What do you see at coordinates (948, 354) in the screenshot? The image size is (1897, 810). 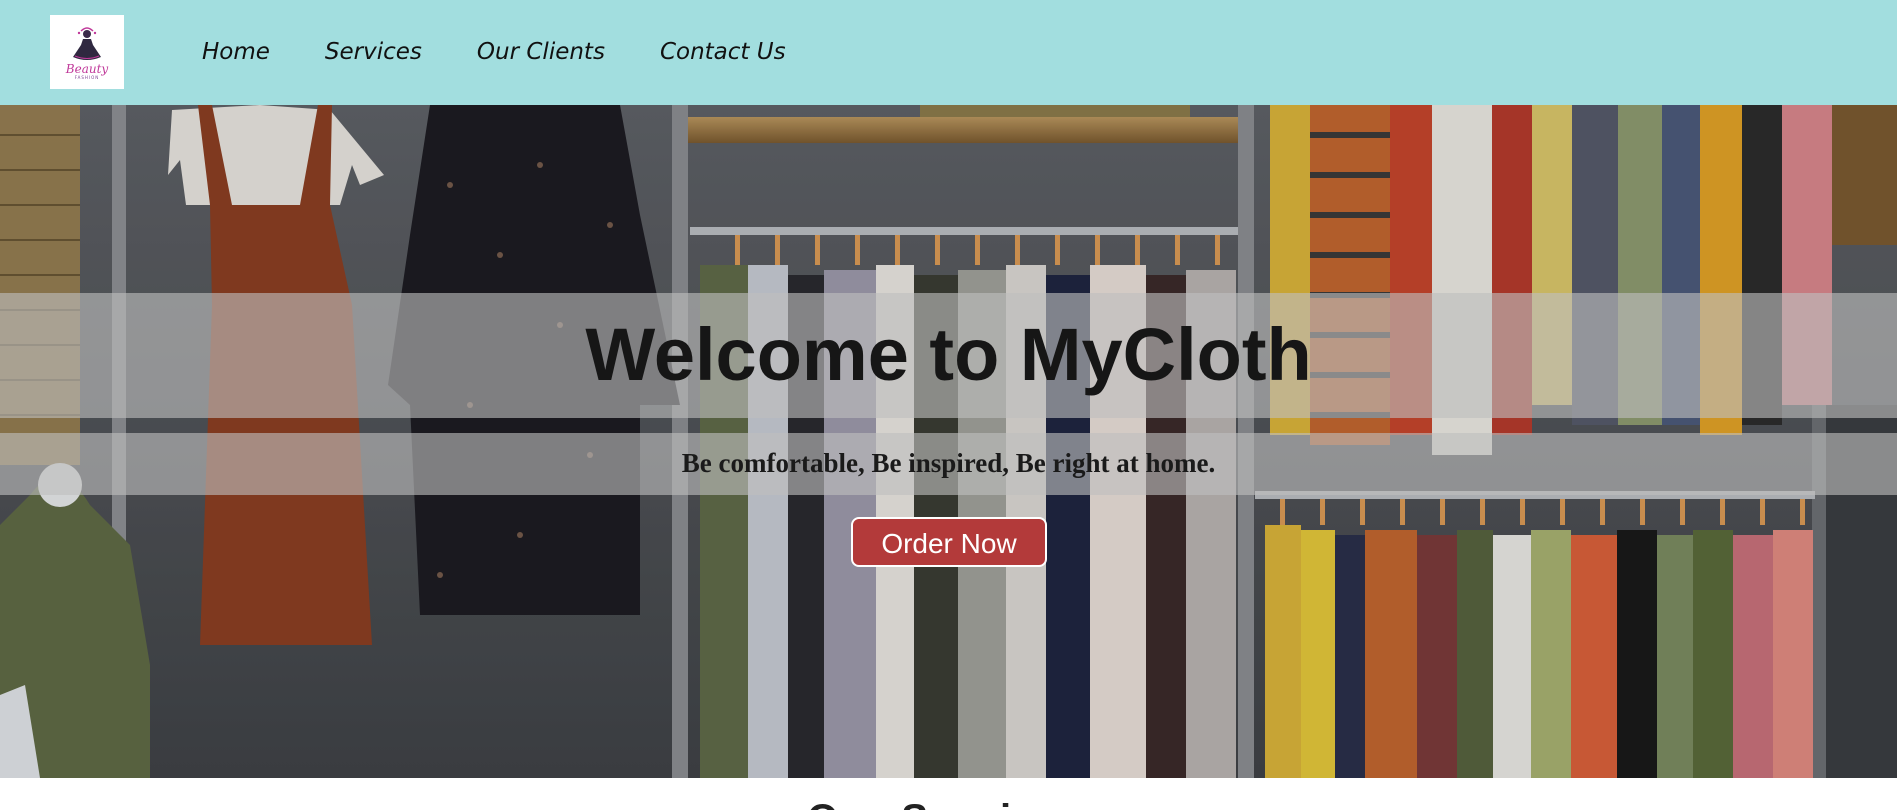 I see `hero-title: Welcome to MyCloth` at bounding box center [948, 354].